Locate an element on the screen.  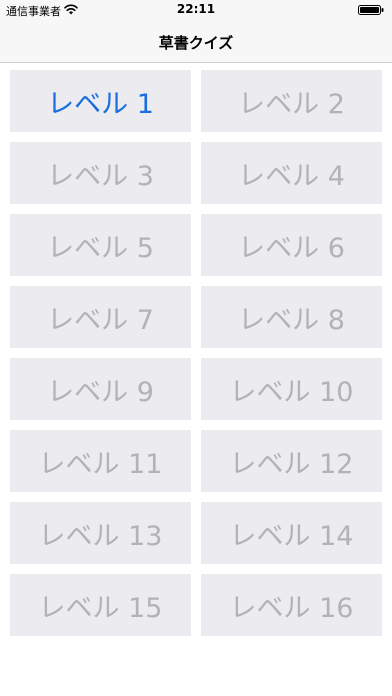
level-10-button: レベル 10 is located at coordinates (291, 389).